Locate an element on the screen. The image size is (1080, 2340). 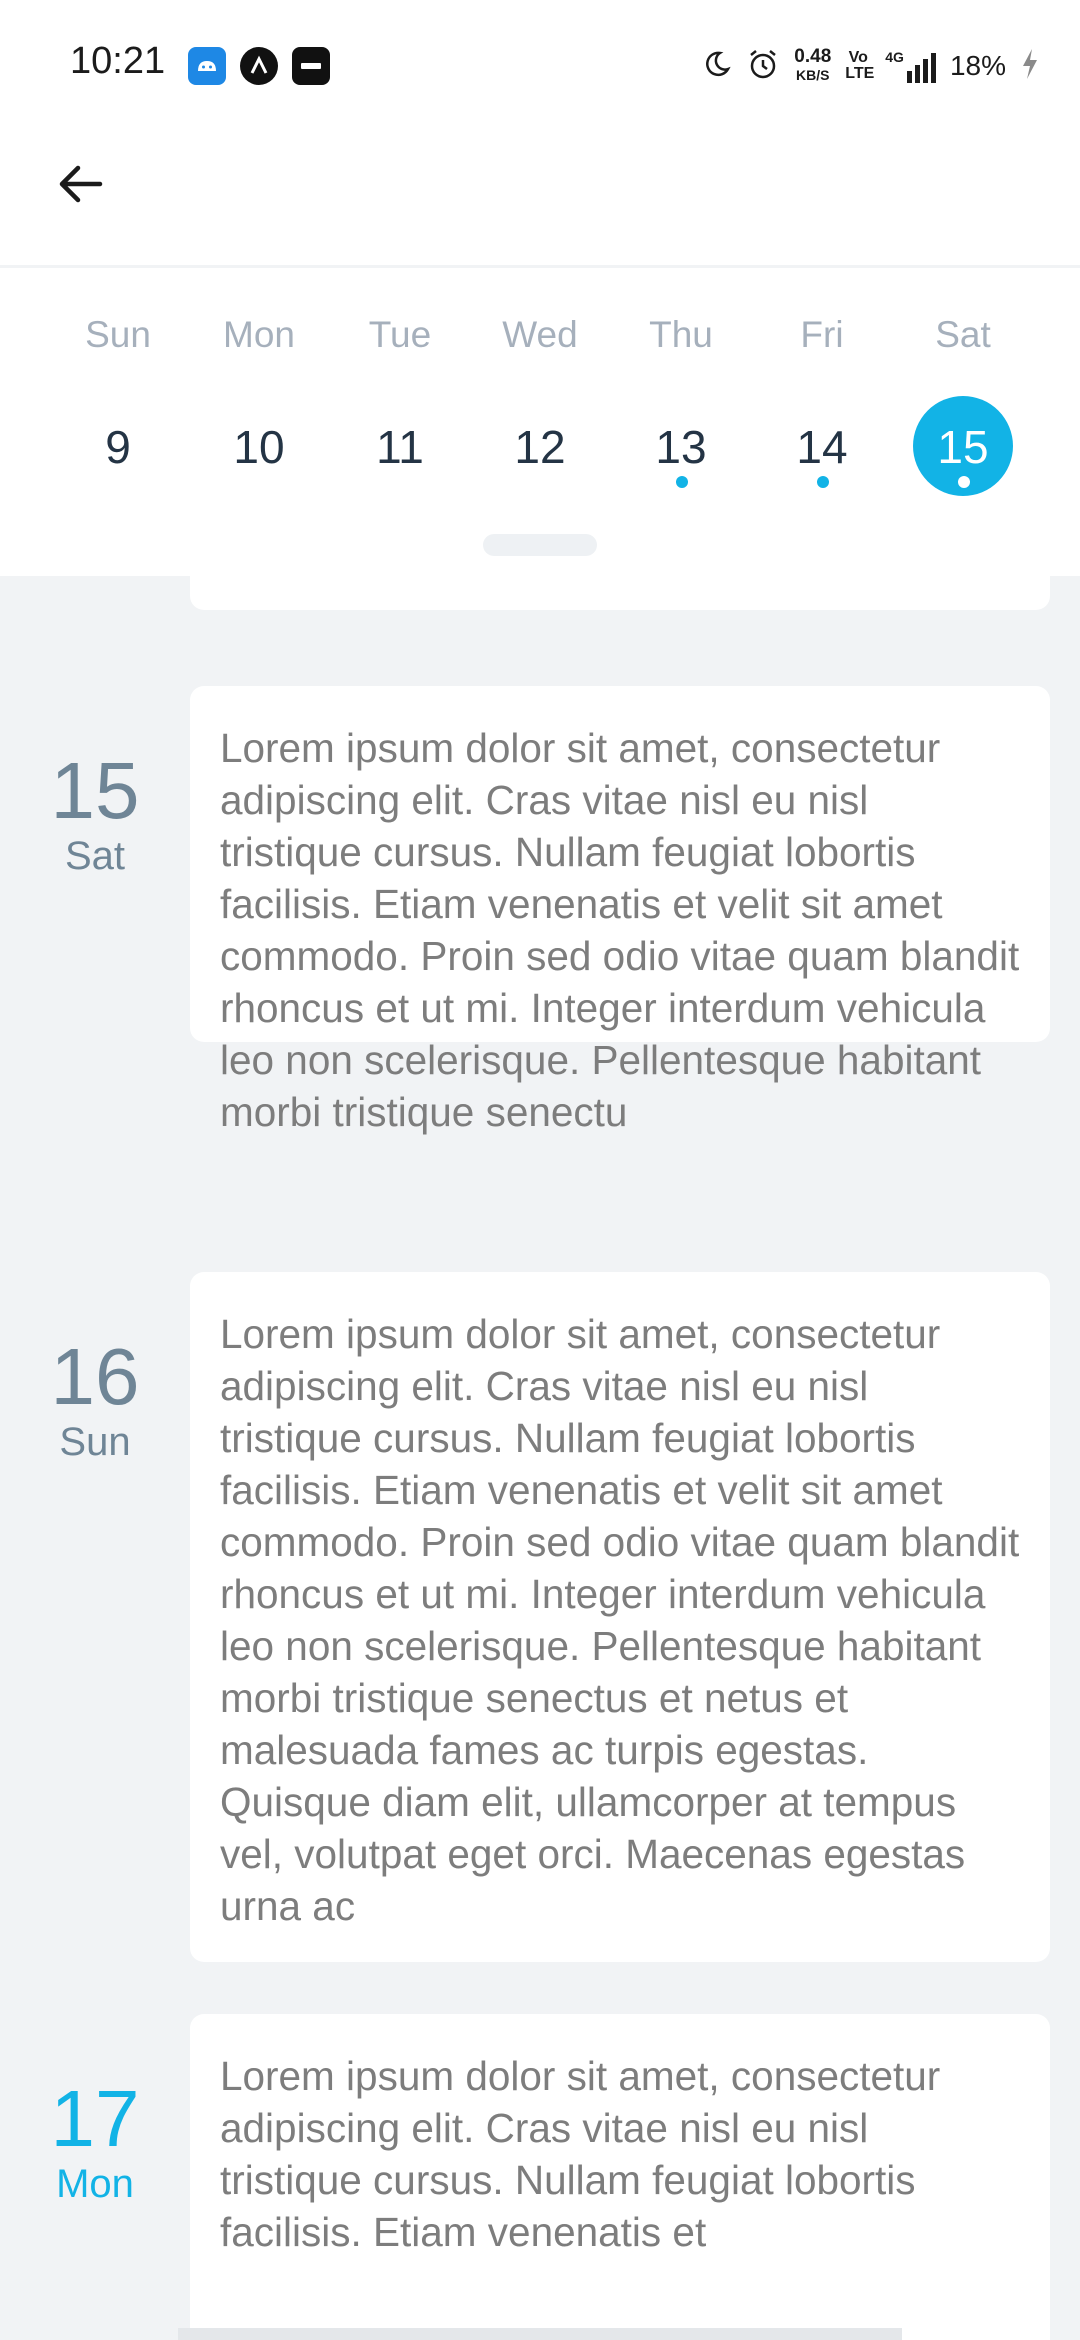
bottom-navigation-edge is located at coordinates (540, 2334).